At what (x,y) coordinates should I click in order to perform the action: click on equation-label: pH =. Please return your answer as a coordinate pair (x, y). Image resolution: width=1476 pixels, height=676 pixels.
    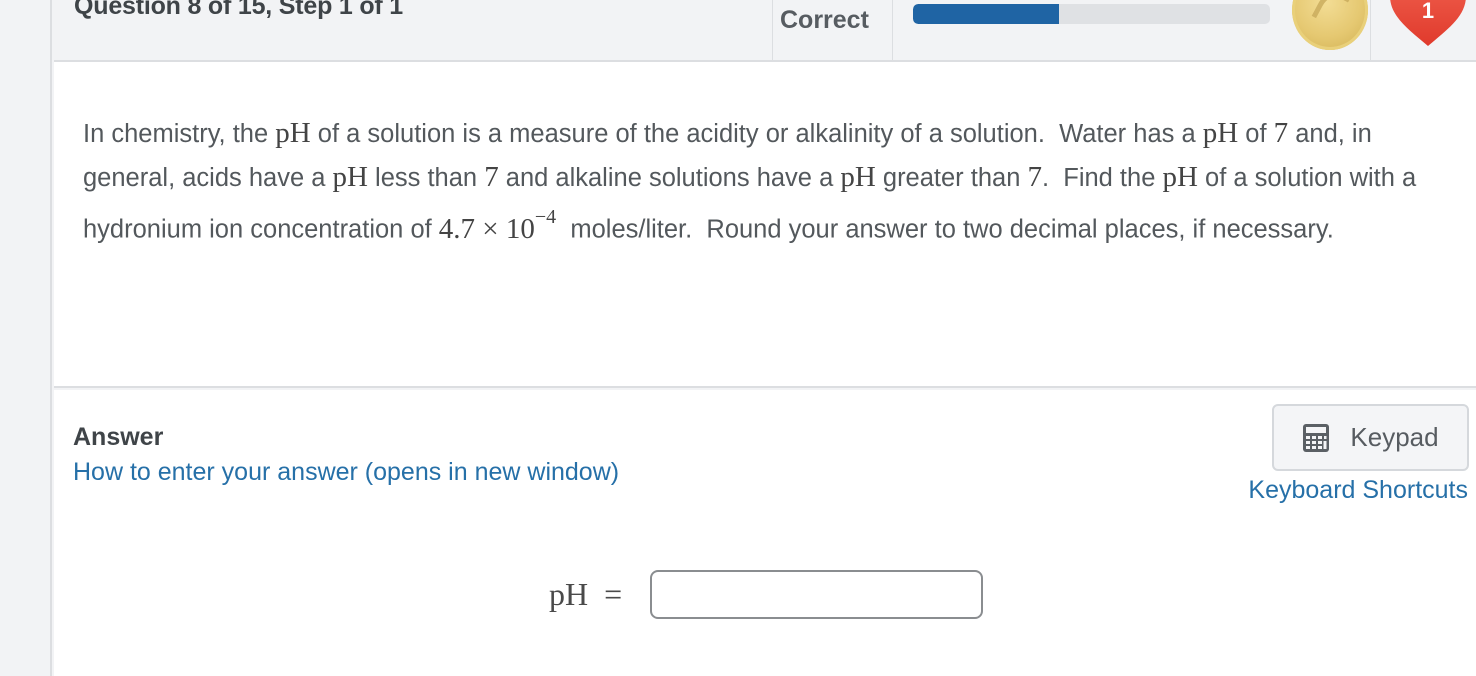
    Looking at the image, I should click on (586, 594).